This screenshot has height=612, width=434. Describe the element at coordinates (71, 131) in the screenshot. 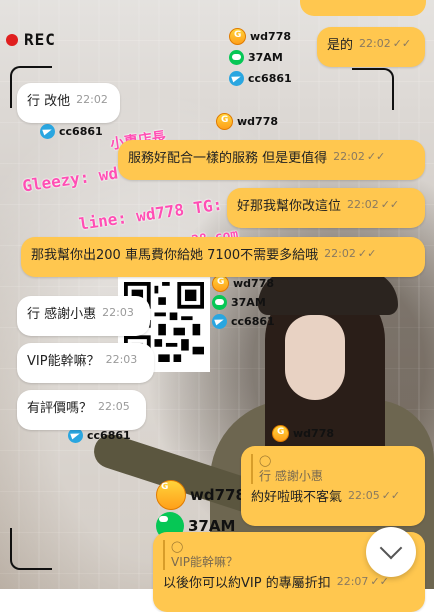

I see `watermark-telegram-left: cc6861` at that location.